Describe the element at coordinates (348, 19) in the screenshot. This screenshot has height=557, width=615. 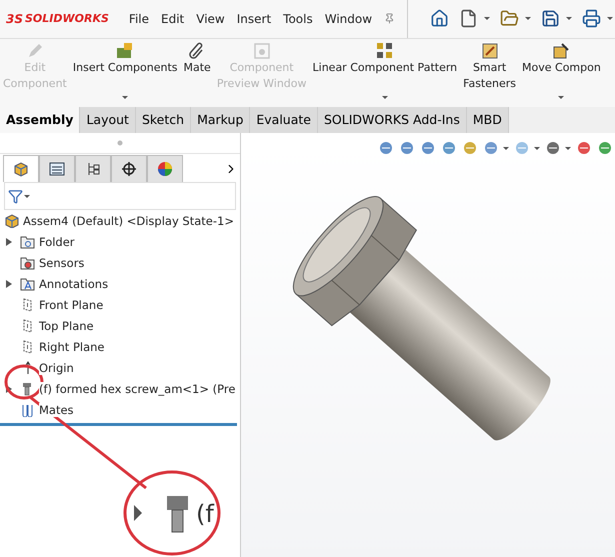
I see `menu-item: Window` at that location.